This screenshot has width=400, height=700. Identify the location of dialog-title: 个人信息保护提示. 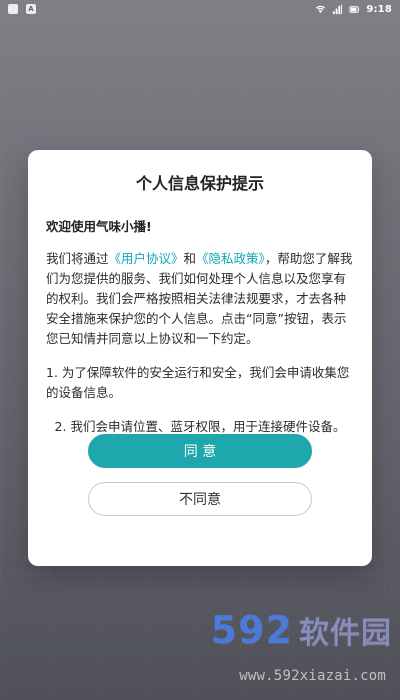
(199, 183).